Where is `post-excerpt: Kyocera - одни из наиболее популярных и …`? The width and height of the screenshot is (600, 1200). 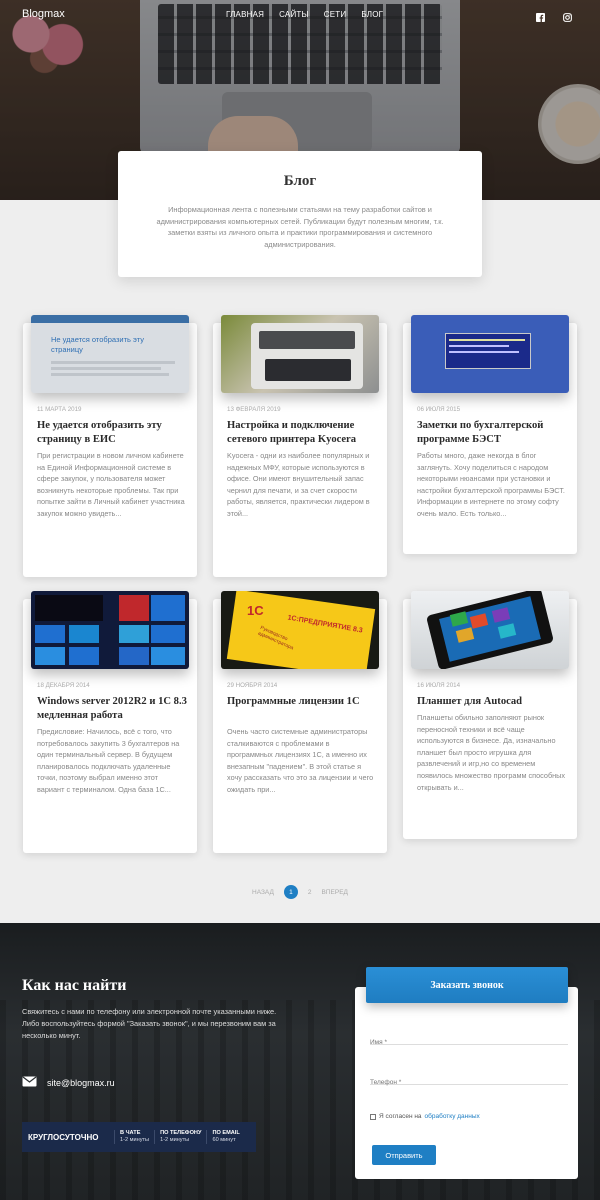
post-excerpt: Kyocera - одни из наиболее популярных и … is located at coordinates (298, 484).